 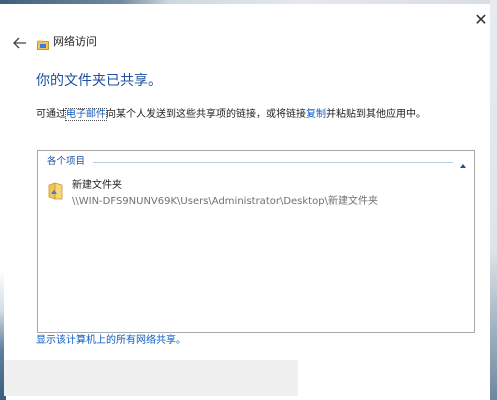 What do you see at coordinates (463, 166) in the screenshot?
I see `chevron-up-icon` at bounding box center [463, 166].